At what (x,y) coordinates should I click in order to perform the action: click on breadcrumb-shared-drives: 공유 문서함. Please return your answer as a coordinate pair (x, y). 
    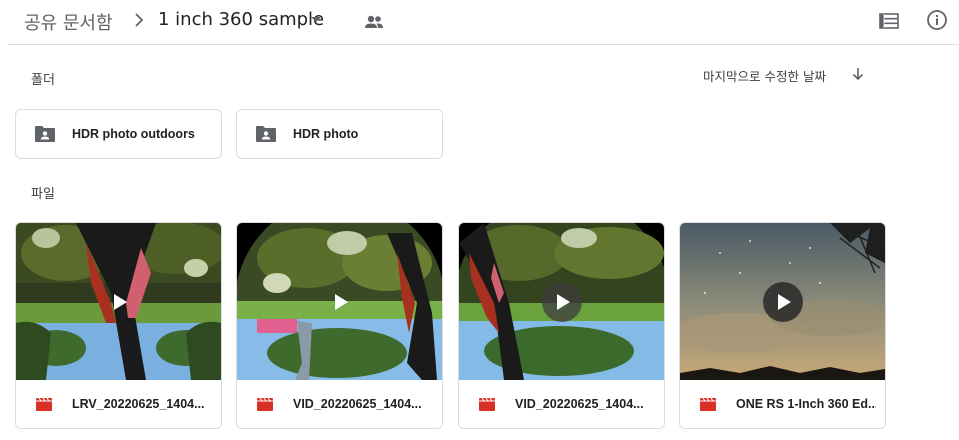
    Looking at the image, I should click on (68, 22).